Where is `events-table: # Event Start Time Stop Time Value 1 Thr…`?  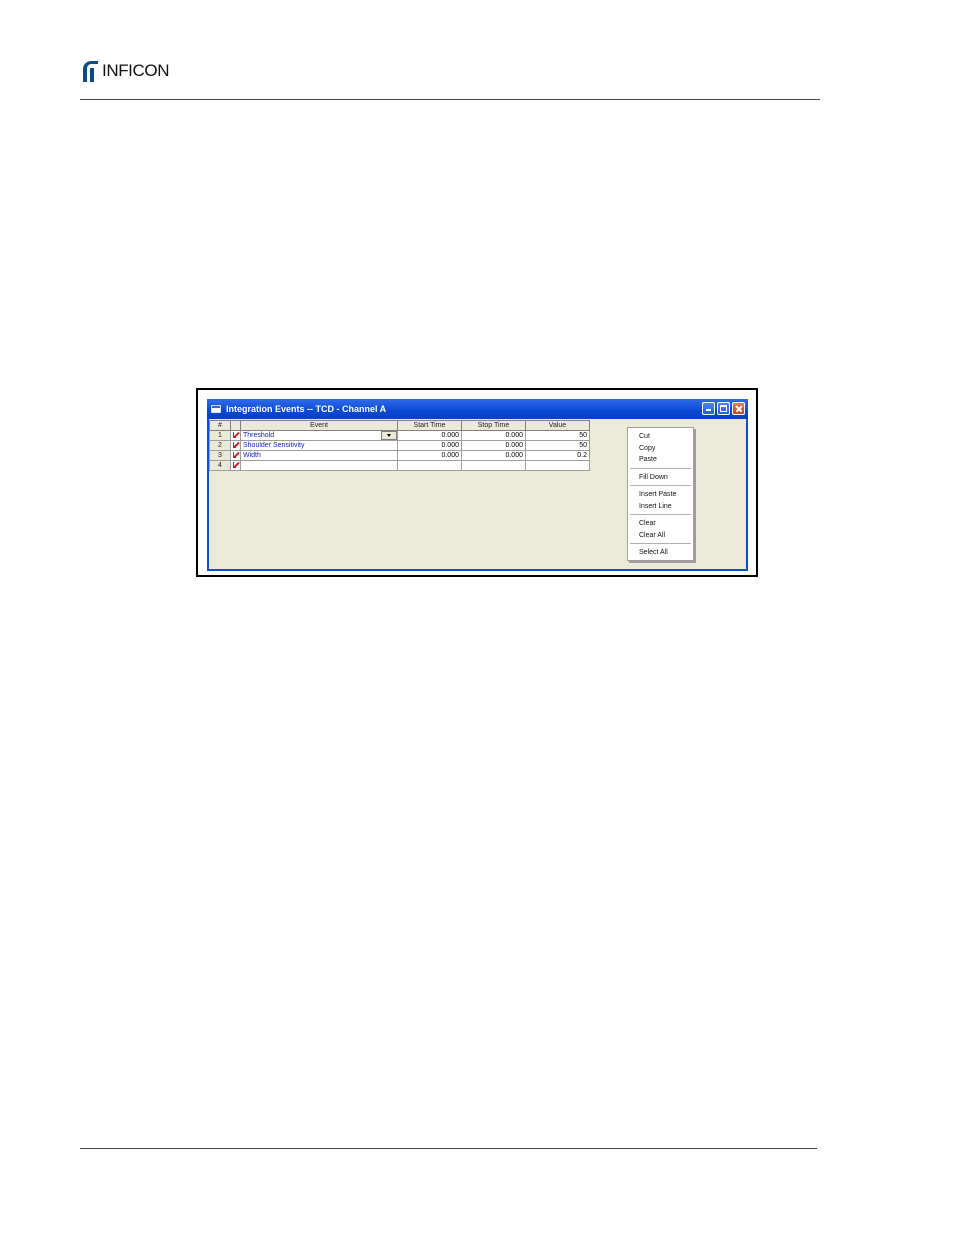
events-table: # Event Start Time Stop Time Value 1 Thr… is located at coordinates (399, 445).